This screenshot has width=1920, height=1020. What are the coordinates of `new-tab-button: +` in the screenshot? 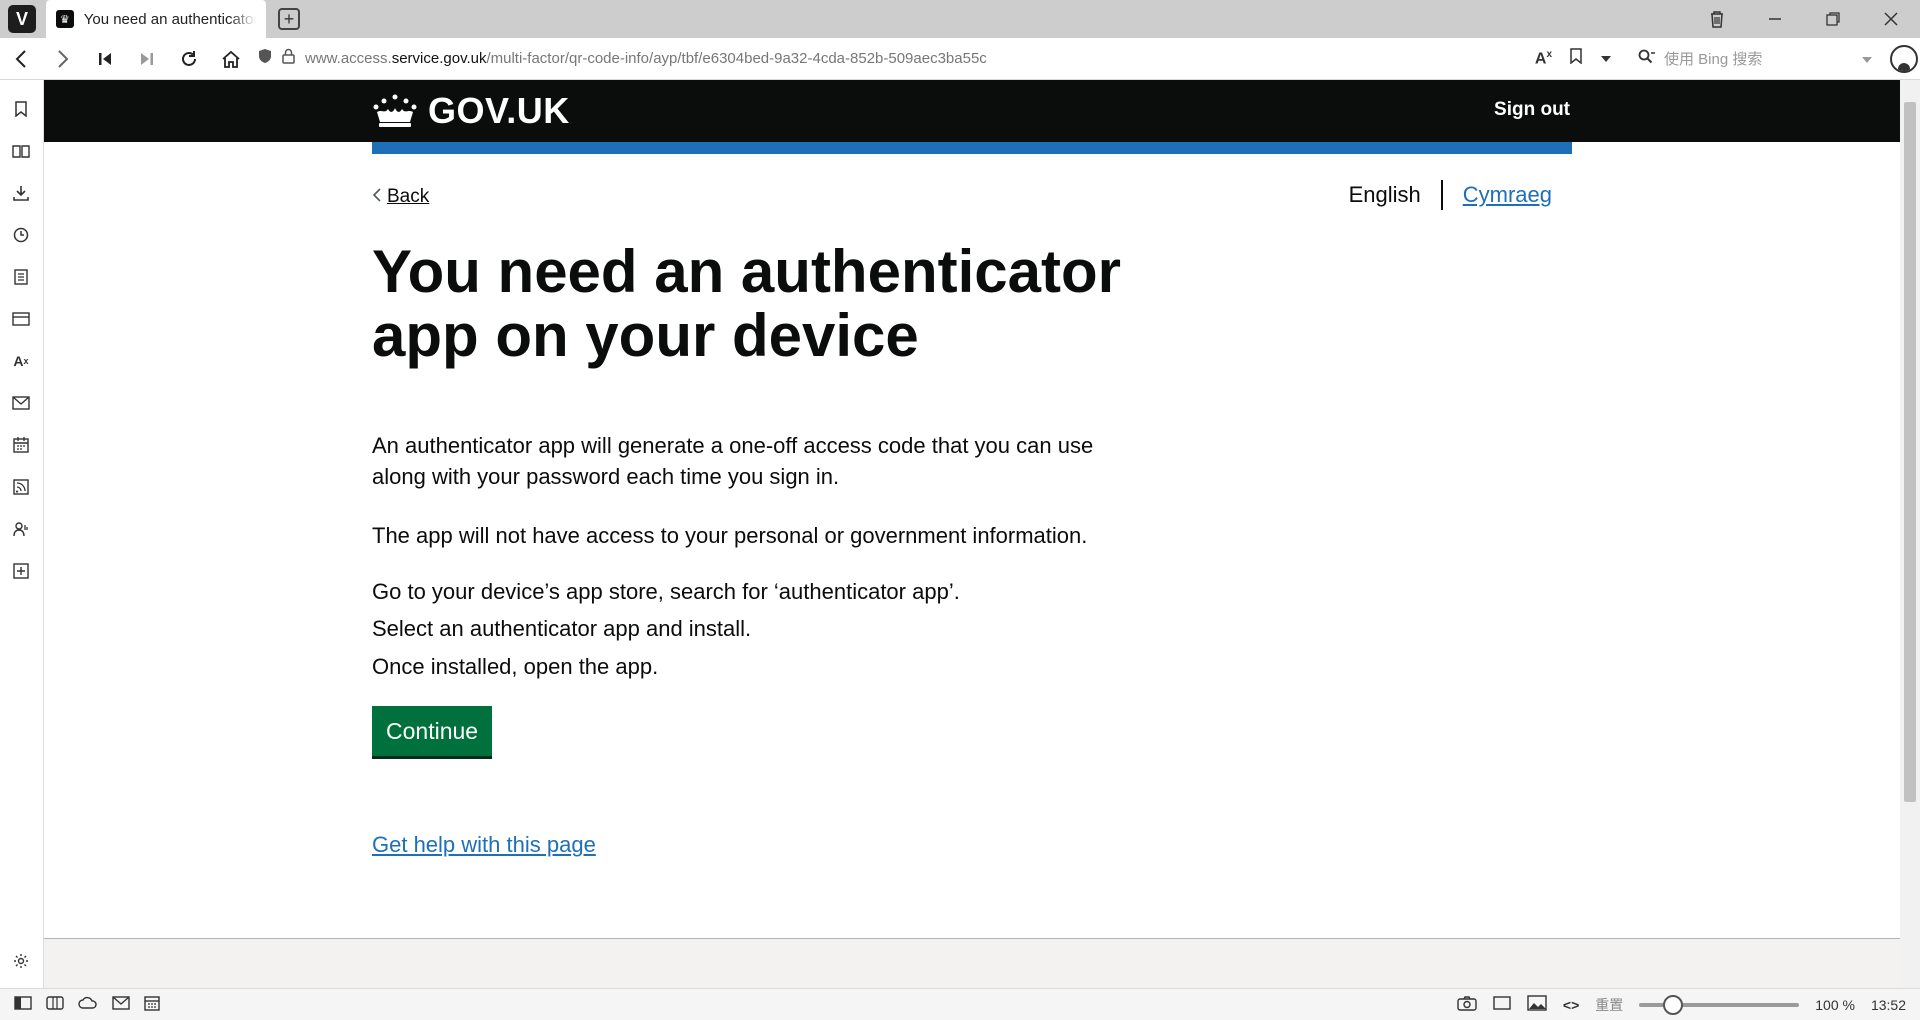 It's located at (289, 19).